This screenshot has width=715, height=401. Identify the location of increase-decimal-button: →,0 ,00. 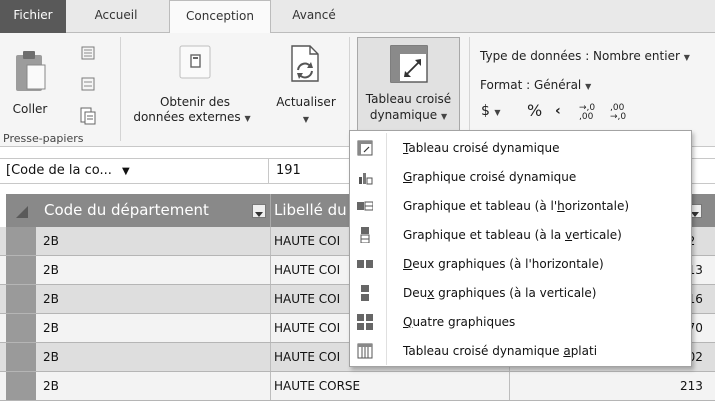
(587, 113).